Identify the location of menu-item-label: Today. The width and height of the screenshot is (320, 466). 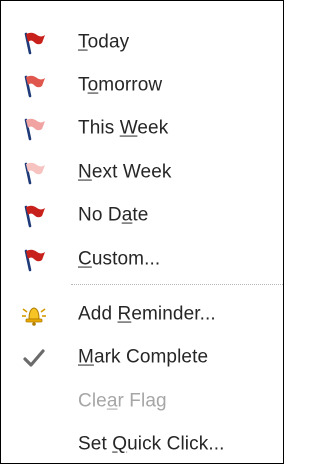
(104, 42).